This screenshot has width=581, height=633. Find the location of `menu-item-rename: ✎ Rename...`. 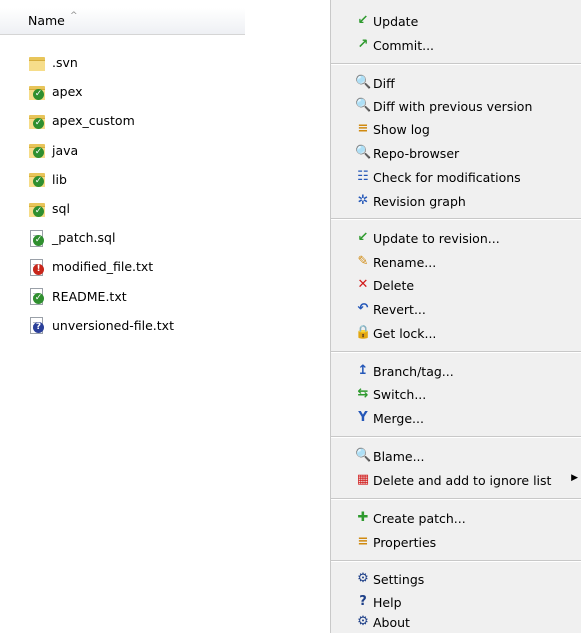

menu-item-rename: ✎ Rename... is located at coordinates (456, 262).